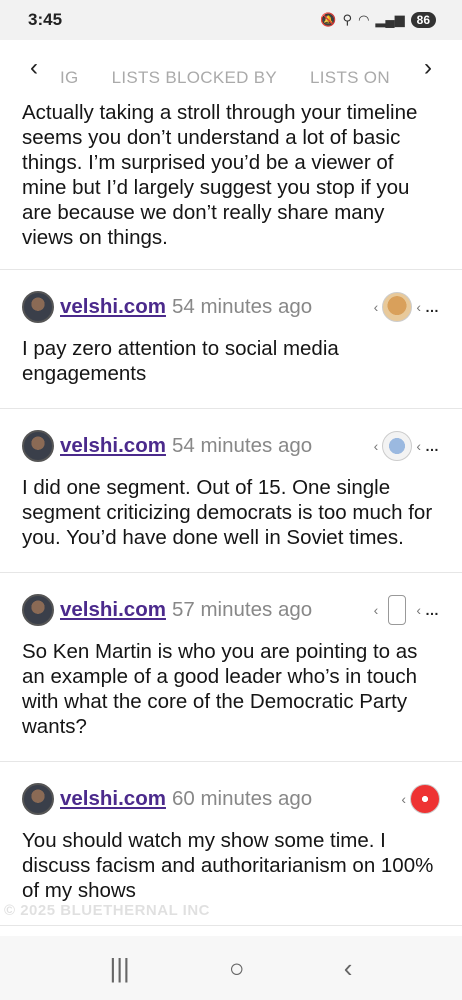 This screenshot has height=1000, width=462. Describe the element at coordinates (328, 19) in the screenshot. I see `mute-icon: 🔕` at that location.